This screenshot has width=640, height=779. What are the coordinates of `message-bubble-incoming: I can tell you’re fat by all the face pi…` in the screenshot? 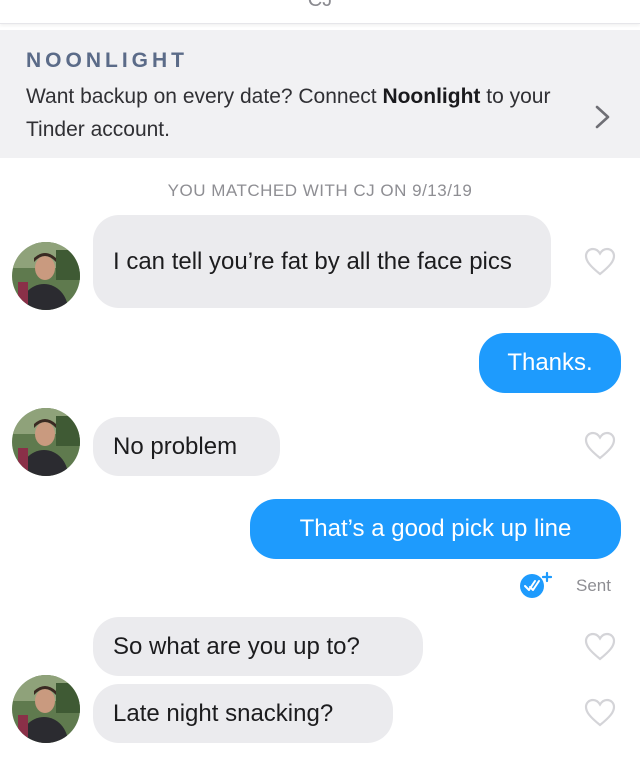 It's located at (322, 261).